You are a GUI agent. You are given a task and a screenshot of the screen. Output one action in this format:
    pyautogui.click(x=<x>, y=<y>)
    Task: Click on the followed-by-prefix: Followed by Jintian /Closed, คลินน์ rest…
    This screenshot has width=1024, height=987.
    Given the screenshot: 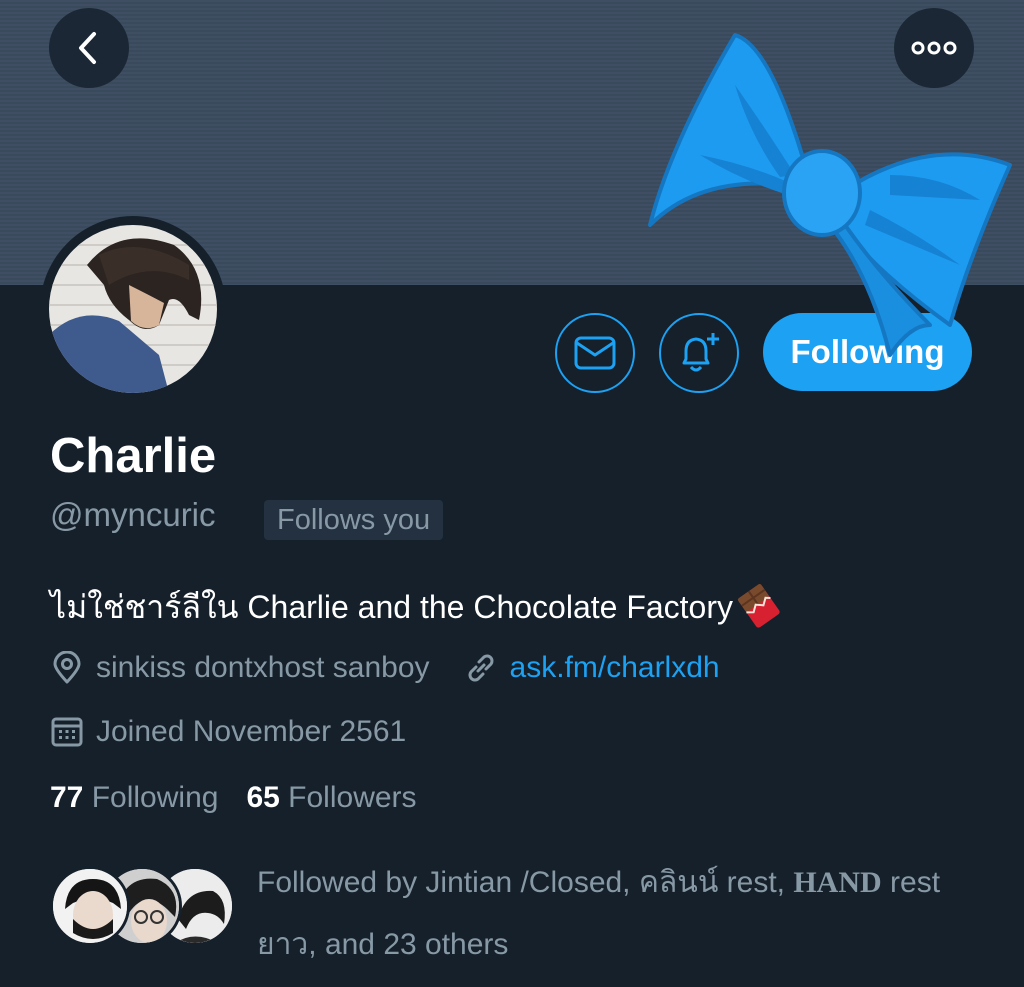 What is the action you would take?
    pyautogui.click(x=525, y=882)
    